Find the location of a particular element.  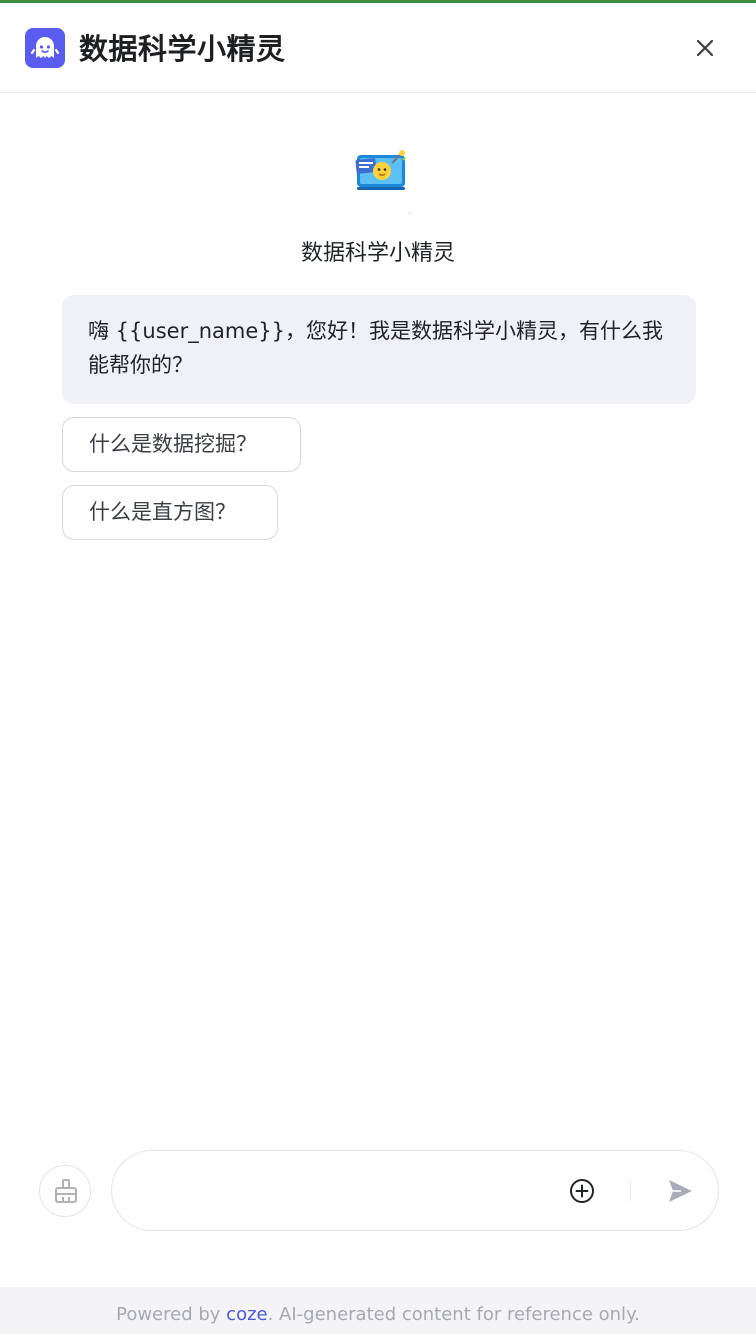

page-title: 数据科学小精灵 is located at coordinates (182, 49).